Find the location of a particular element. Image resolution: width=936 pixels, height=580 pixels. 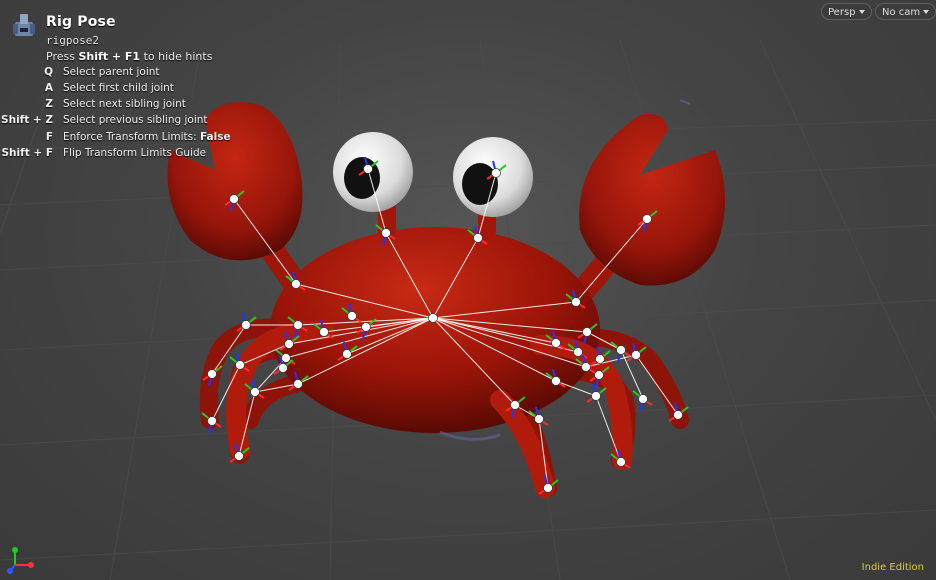

hotkey-desc: Flip Transform Limits Guide is located at coordinates (135, 153).